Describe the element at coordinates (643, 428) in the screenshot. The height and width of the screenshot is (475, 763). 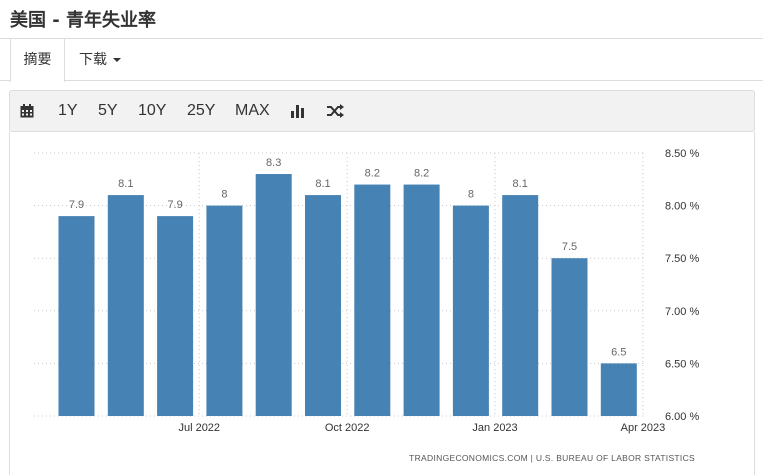
I see `x-tick-label: Apr 2023` at that location.